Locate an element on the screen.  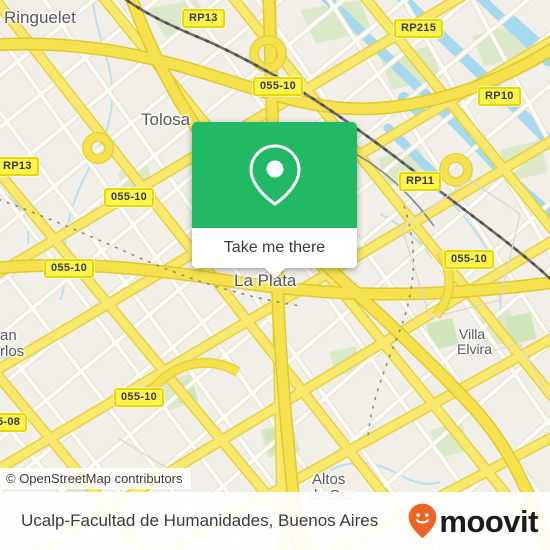
road-shield-rp13-west: RP13 is located at coordinates (19, 166).